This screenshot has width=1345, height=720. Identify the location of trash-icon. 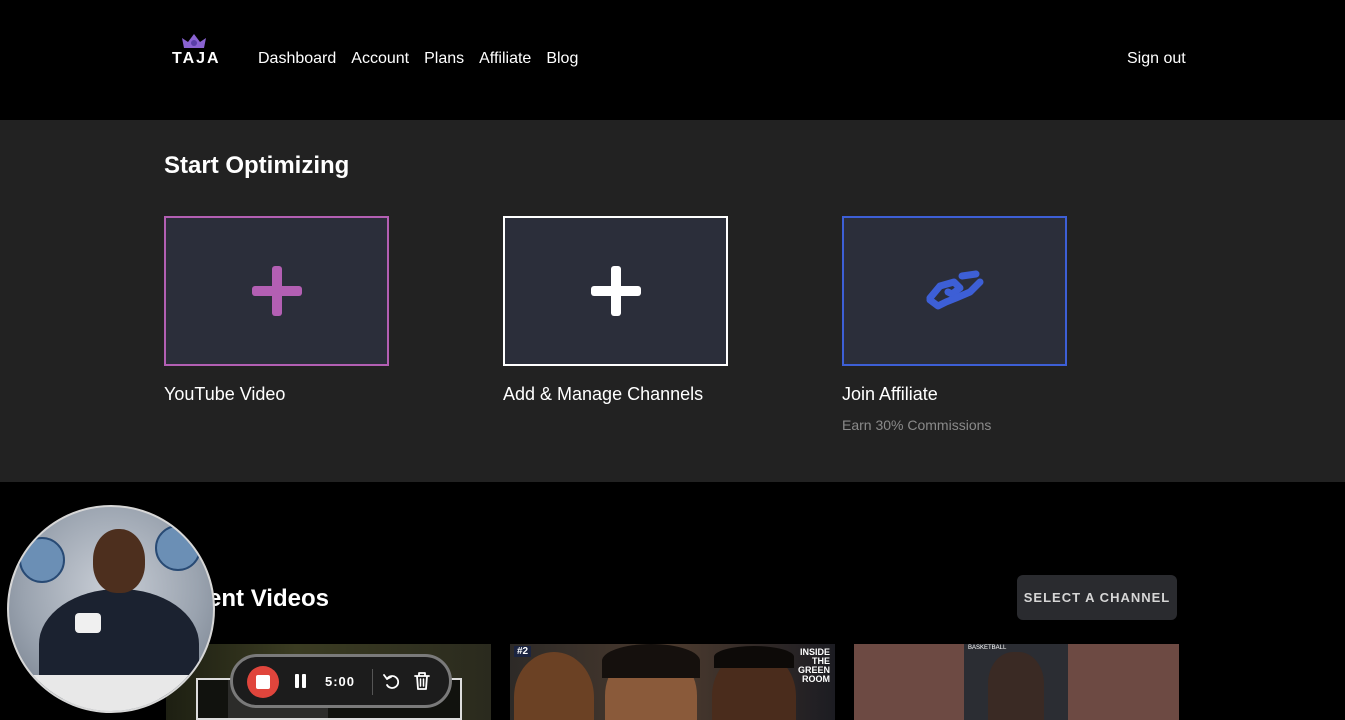
(422, 681).